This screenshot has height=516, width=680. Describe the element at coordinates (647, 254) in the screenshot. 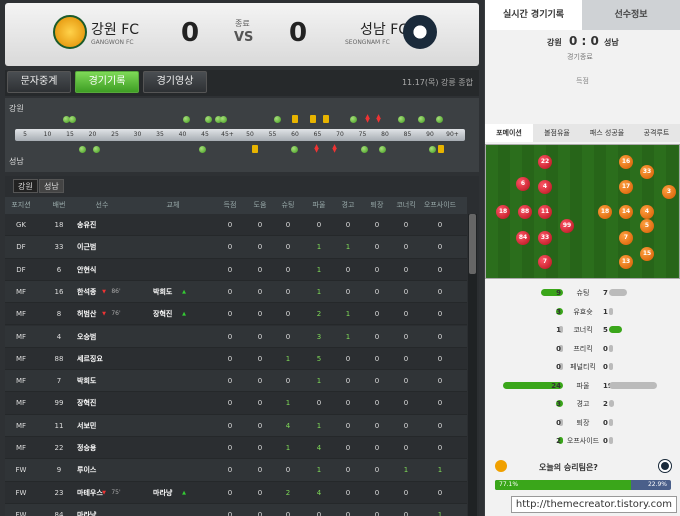

I see `away-player-marker: 15` at that location.